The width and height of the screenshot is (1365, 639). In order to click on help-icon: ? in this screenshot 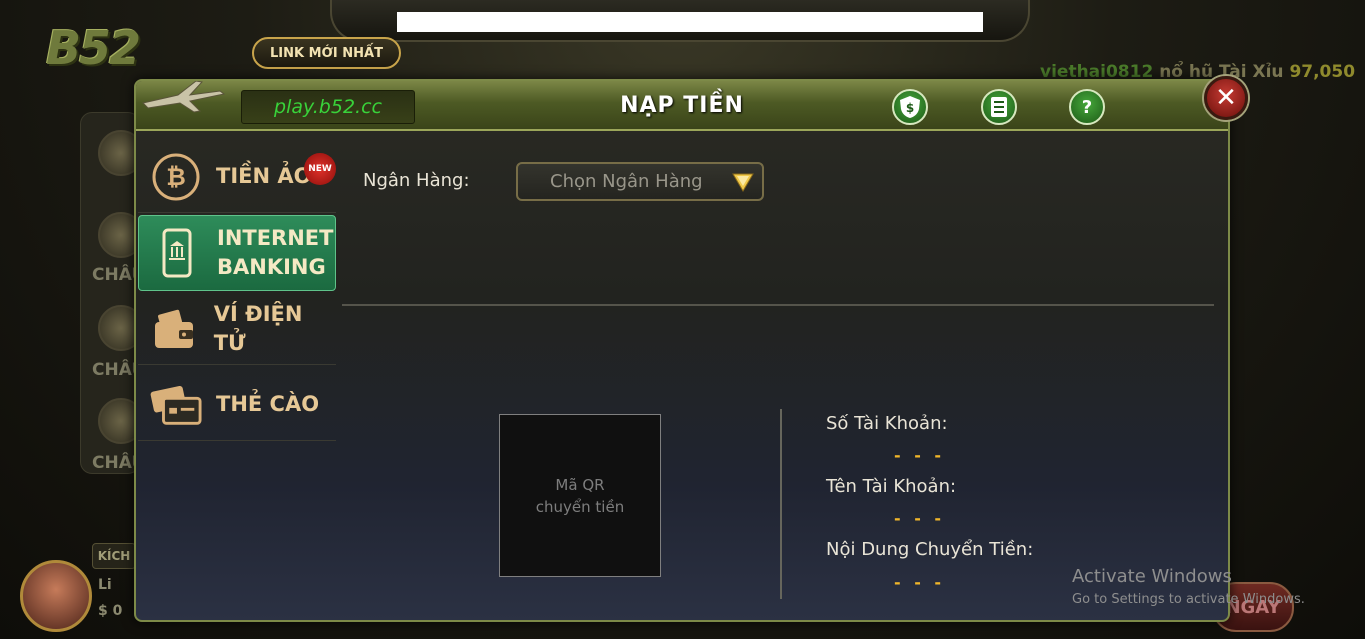, I will do `click(1087, 107)`.